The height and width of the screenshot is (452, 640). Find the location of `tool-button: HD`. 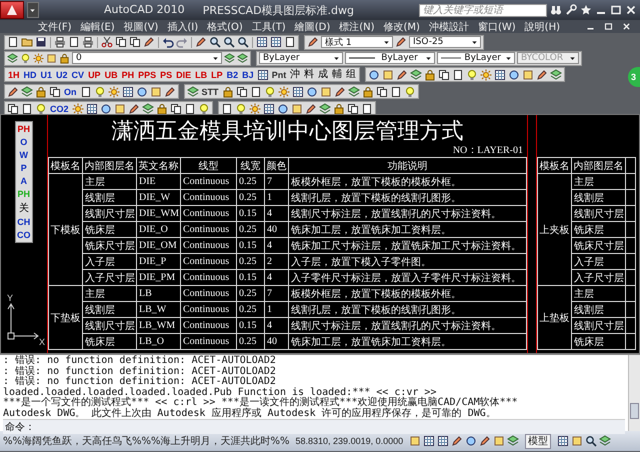

tool-button: HD is located at coordinates (30, 74).